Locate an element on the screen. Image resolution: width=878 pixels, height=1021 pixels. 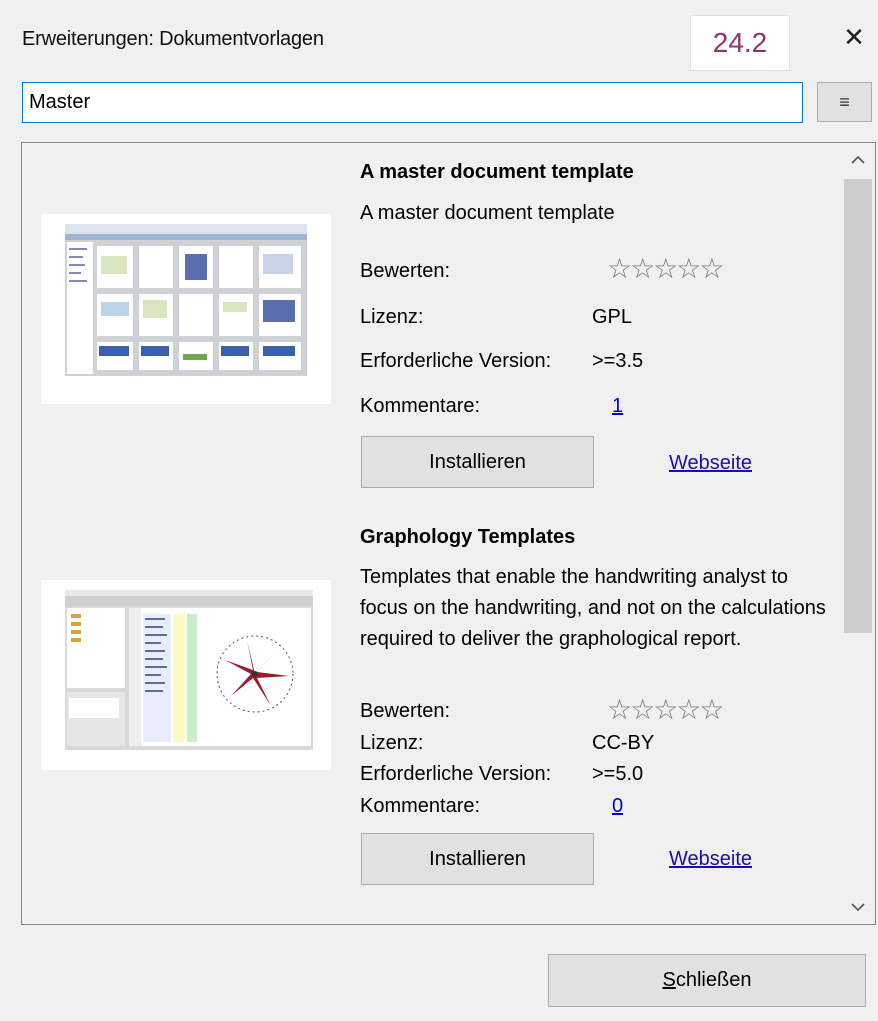
options-menu-button: ≡ is located at coordinates (844, 102).